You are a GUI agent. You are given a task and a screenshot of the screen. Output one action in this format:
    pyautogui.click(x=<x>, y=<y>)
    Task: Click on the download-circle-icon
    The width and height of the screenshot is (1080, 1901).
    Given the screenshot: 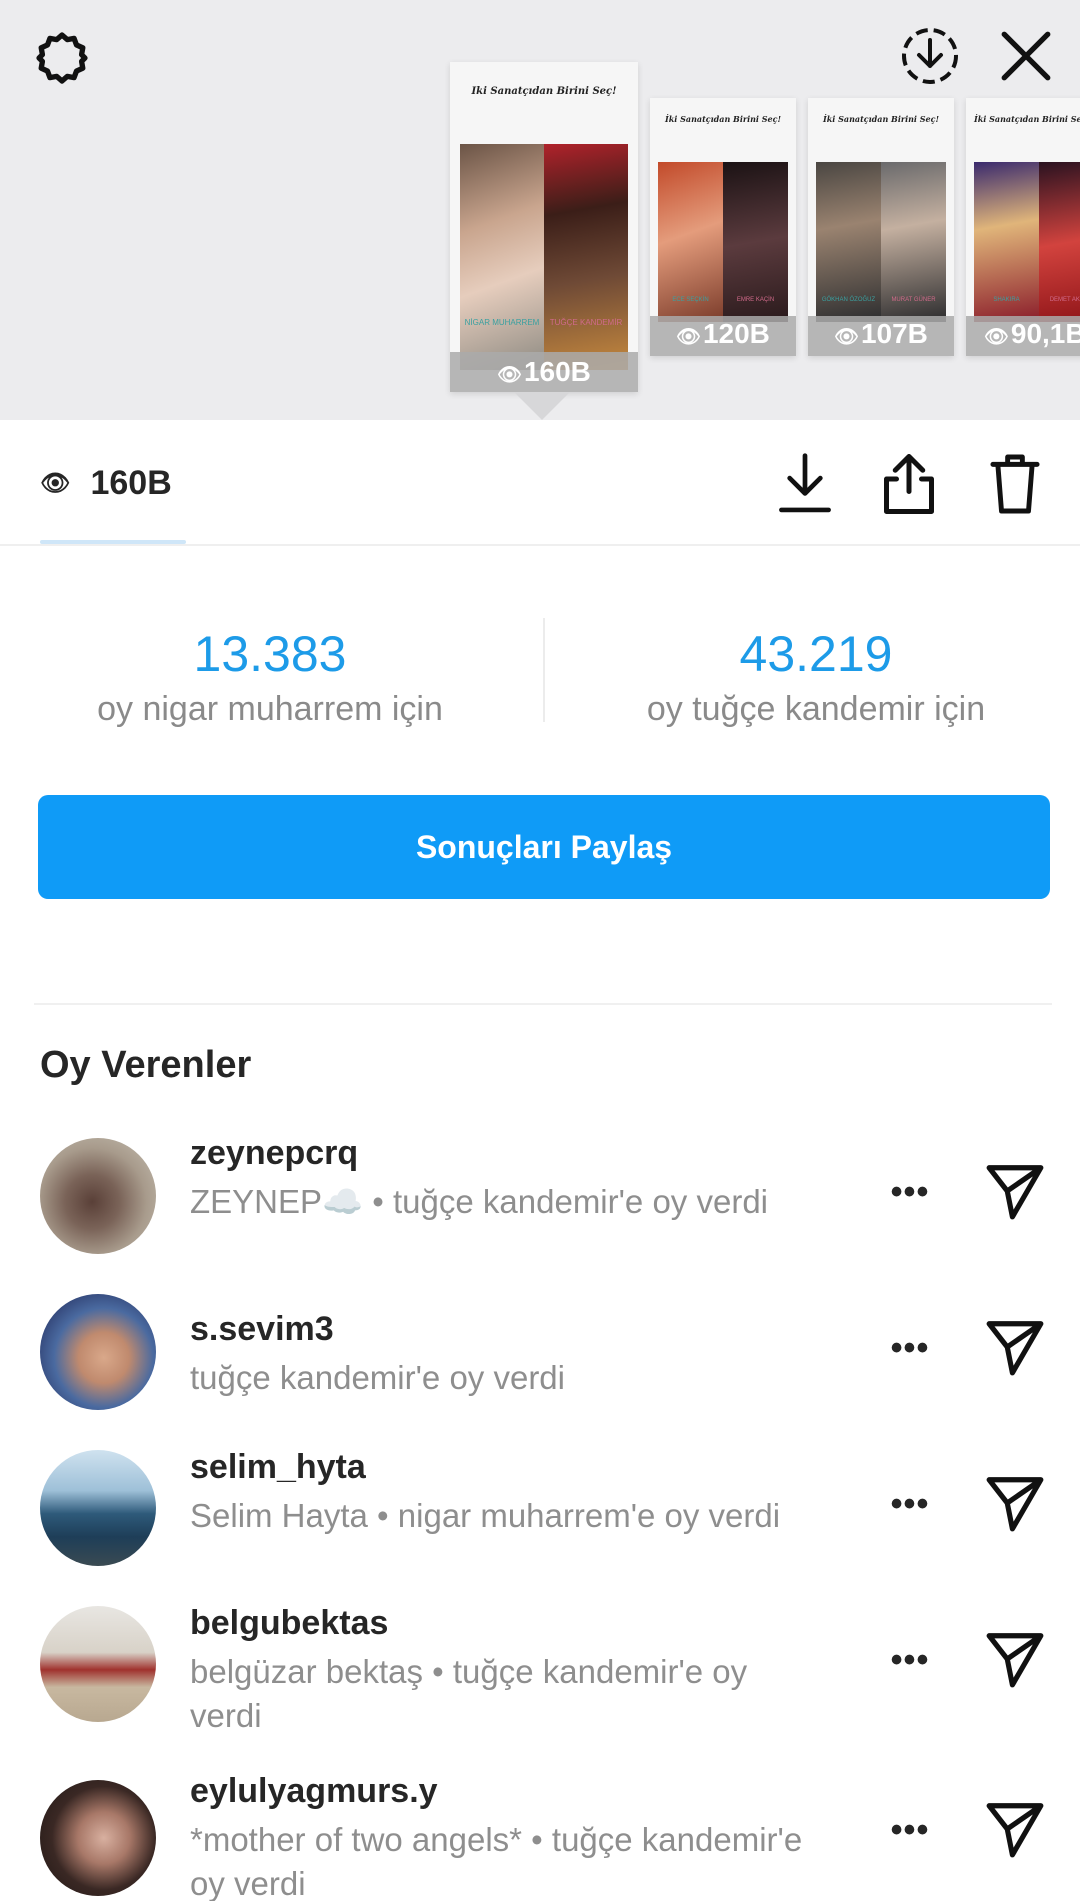 What is the action you would take?
    pyautogui.click(x=930, y=56)
    